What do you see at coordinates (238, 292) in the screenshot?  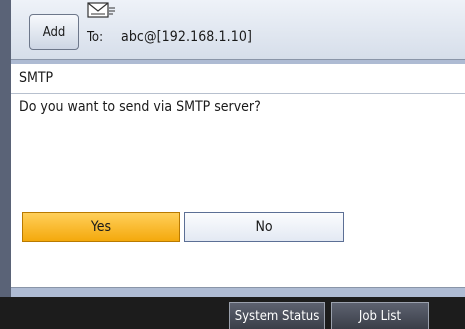 I see `panel-bottom-edge` at bounding box center [238, 292].